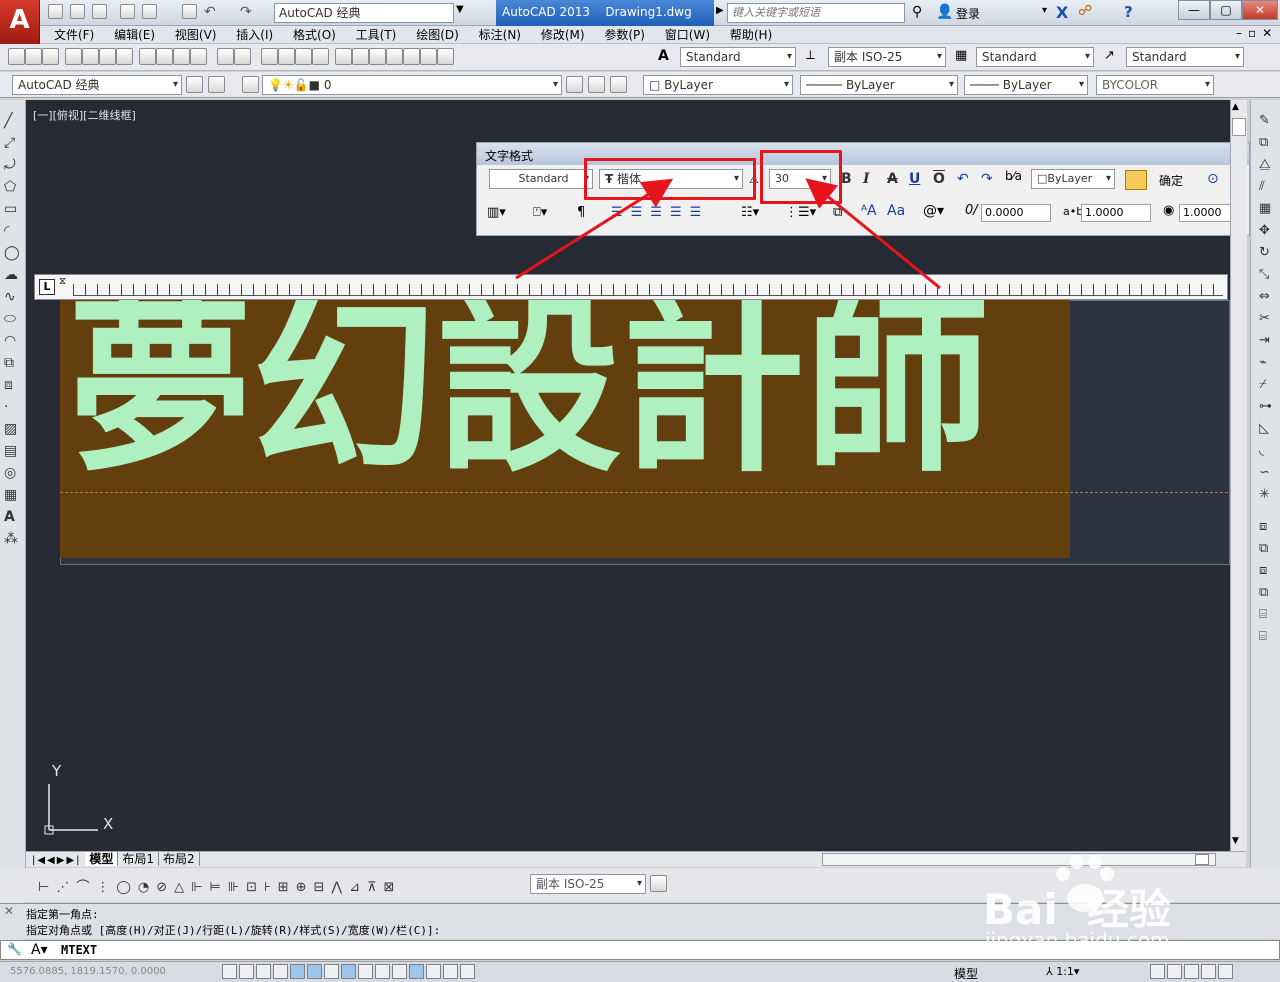 This screenshot has width=1280, height=982. I want to click on table-style-select: Standard, so click(1035, 57).